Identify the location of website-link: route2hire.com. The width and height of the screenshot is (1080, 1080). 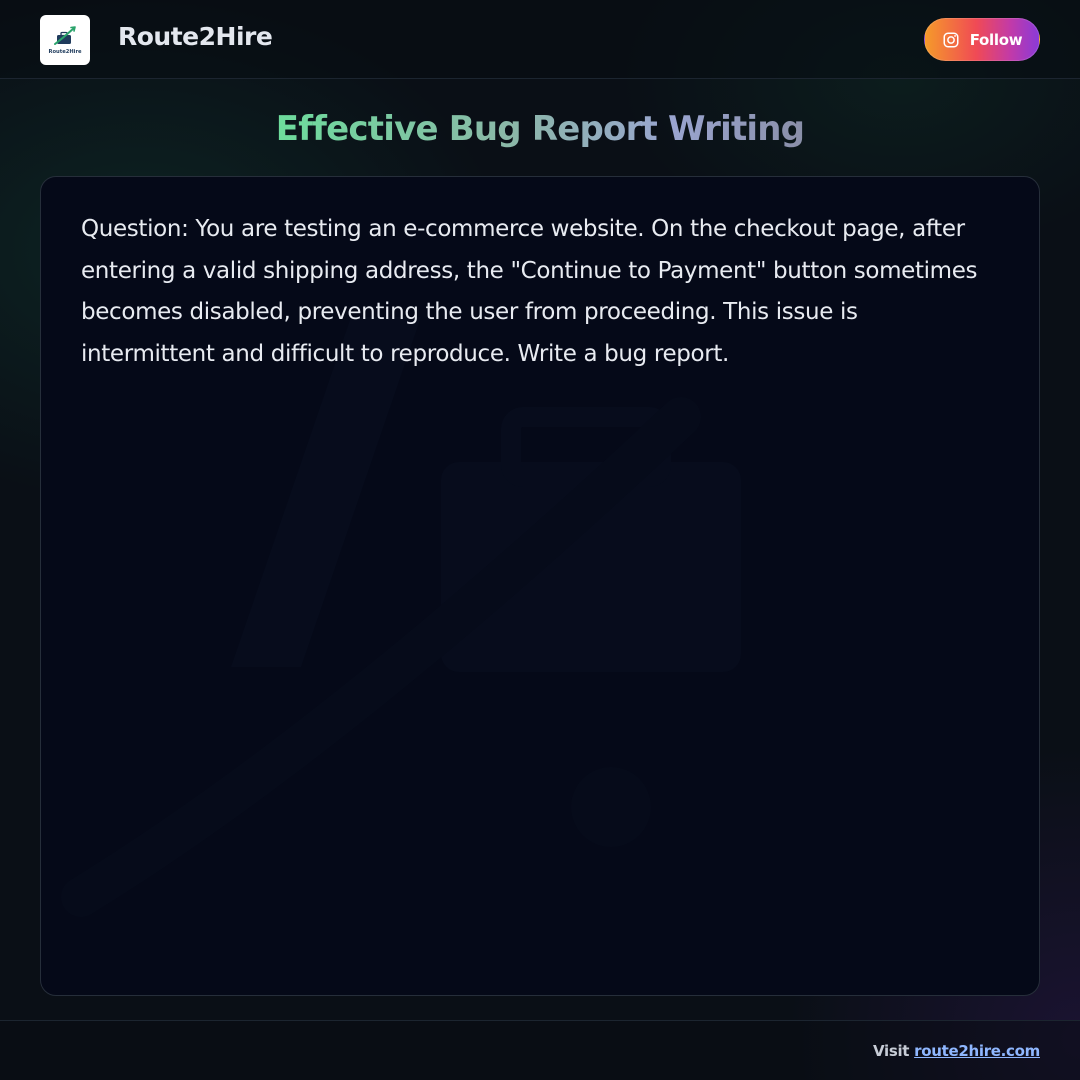
(977, 1051).